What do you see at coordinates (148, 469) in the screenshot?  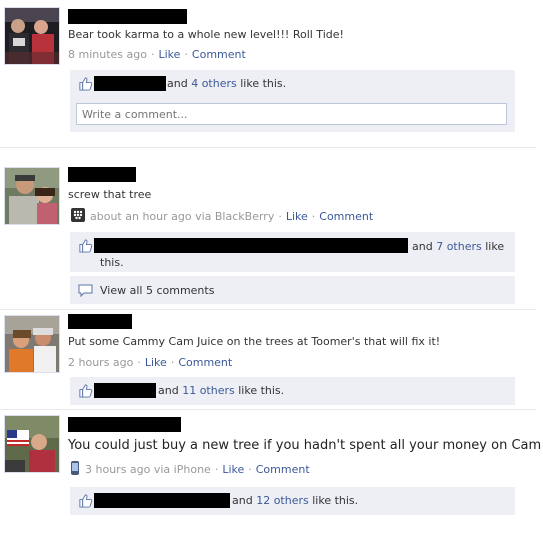 I see `post-time: 3 hours ago via iPhone` at bounding box center [148, 469].